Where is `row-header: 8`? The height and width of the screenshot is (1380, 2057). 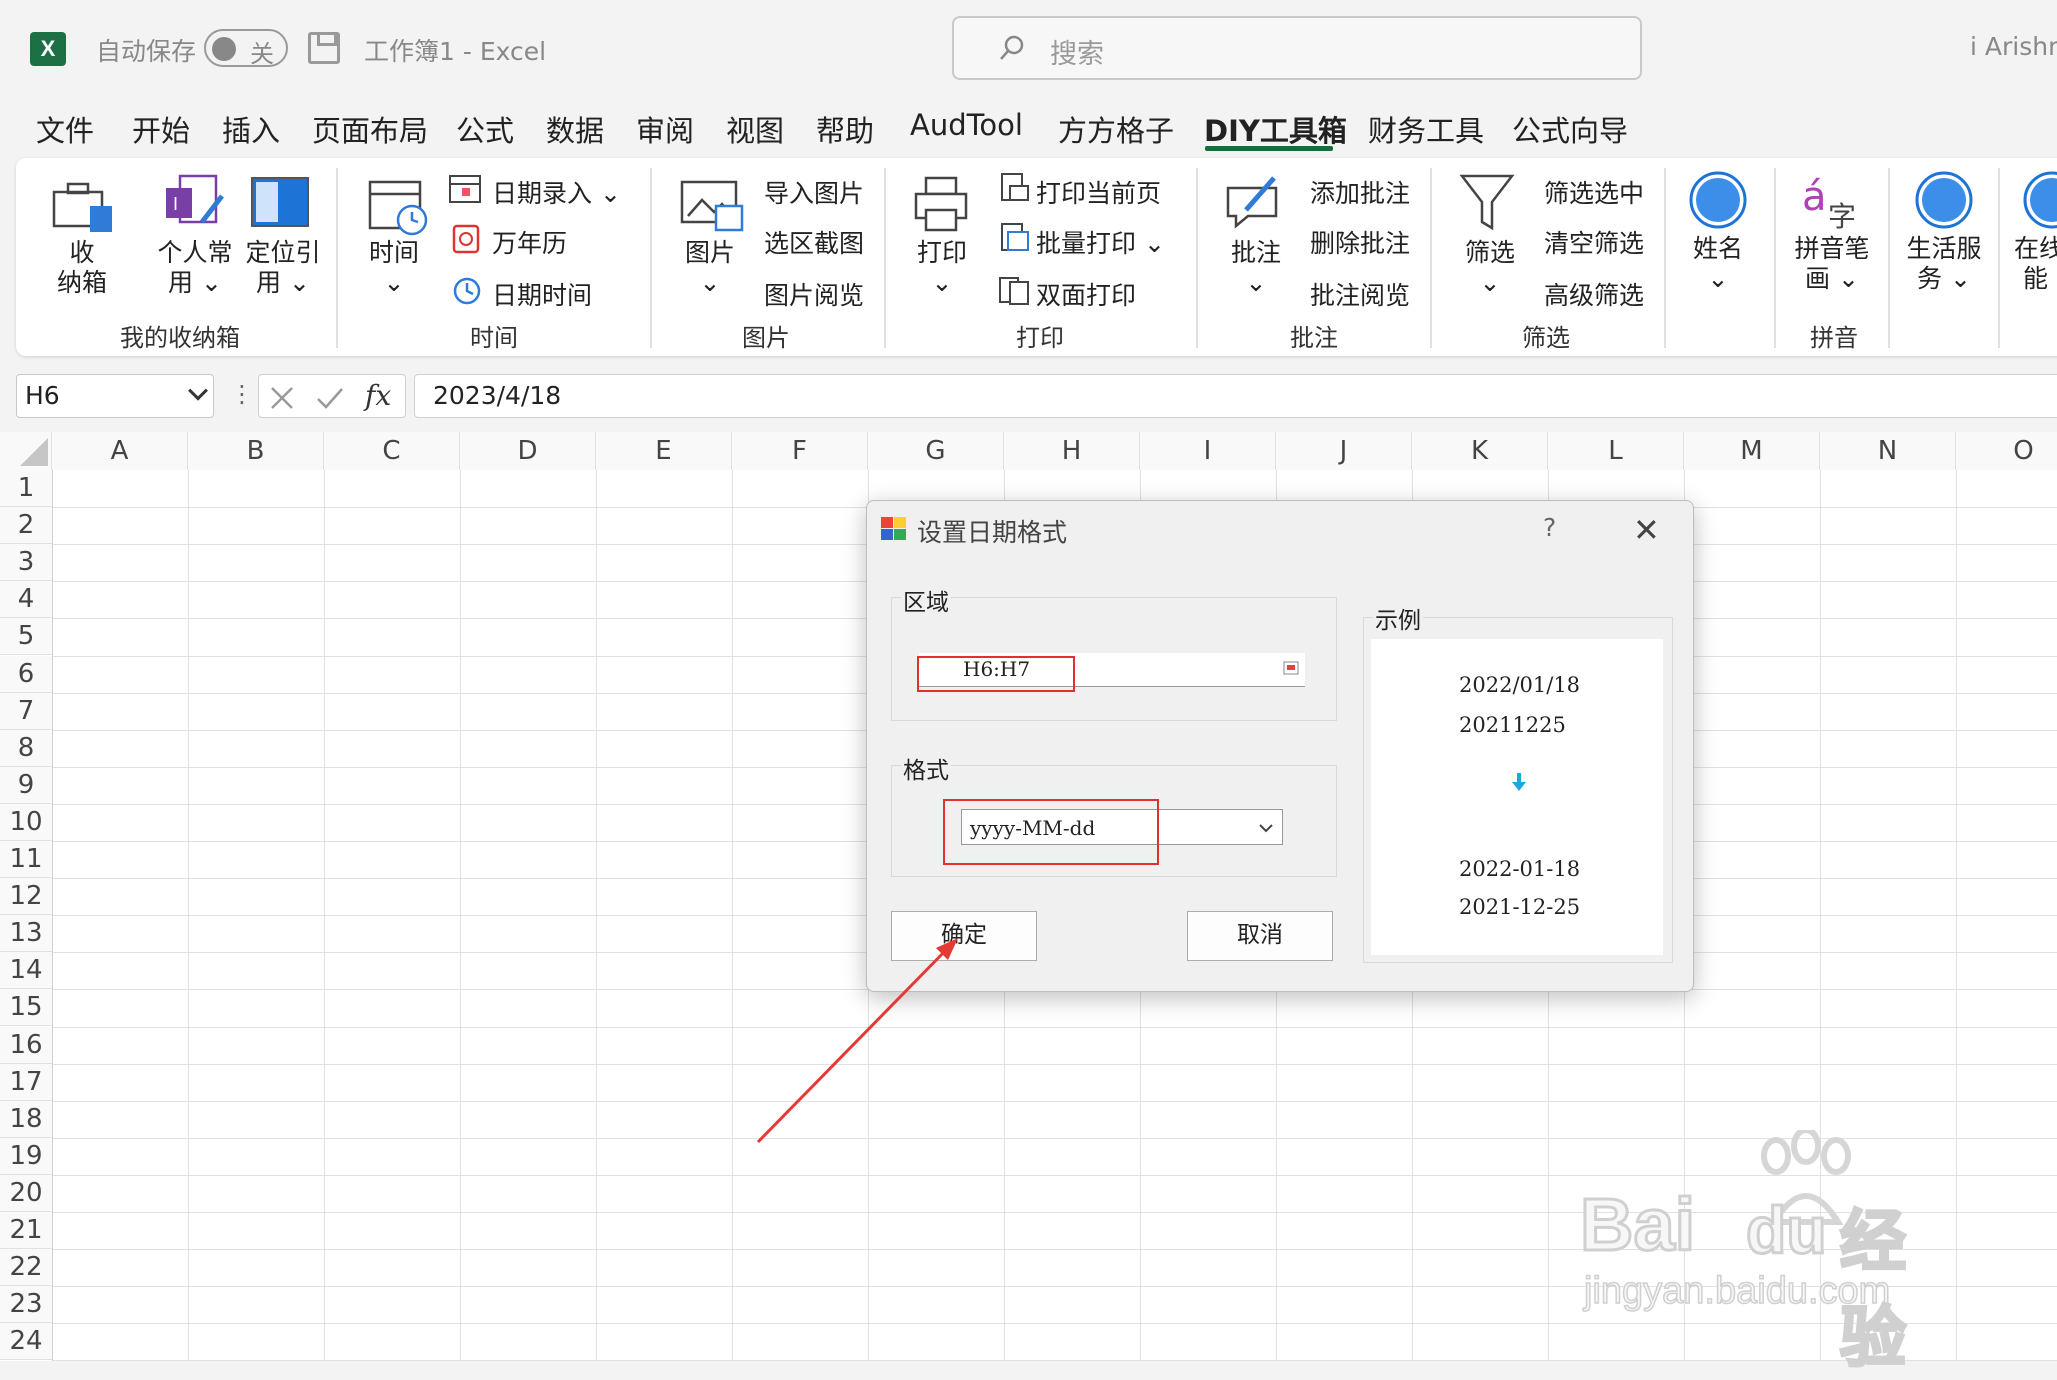
row-header: 8 is located at coordinates (26, 748).